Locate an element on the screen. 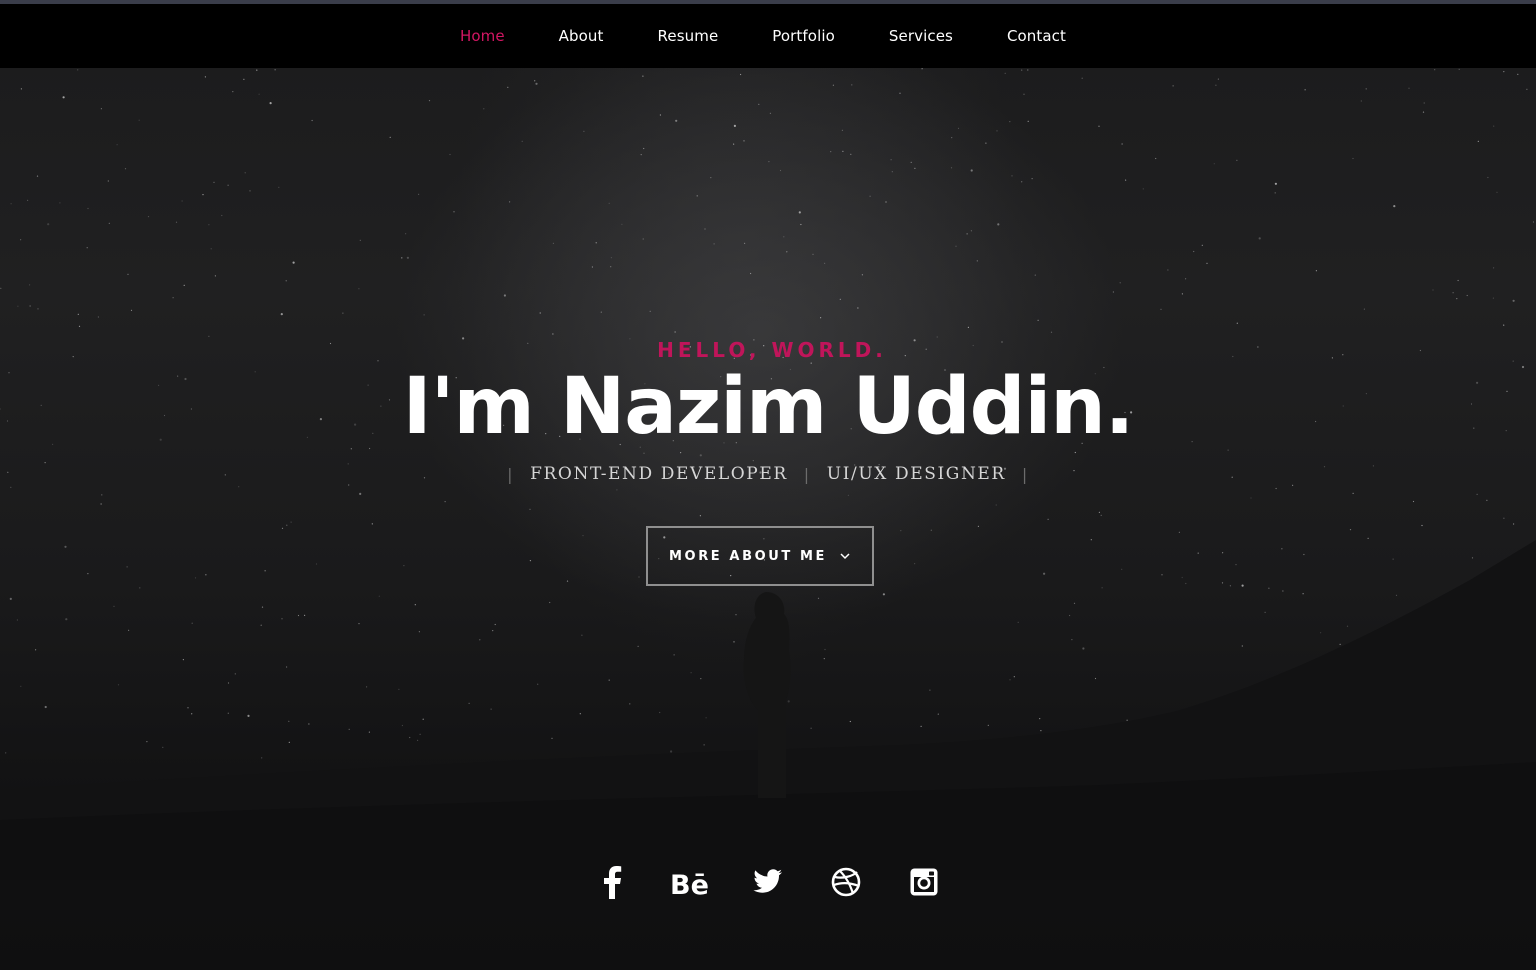 This screenshot has height=970, width=1536. twitter-link is located at coordinates (768, 882).